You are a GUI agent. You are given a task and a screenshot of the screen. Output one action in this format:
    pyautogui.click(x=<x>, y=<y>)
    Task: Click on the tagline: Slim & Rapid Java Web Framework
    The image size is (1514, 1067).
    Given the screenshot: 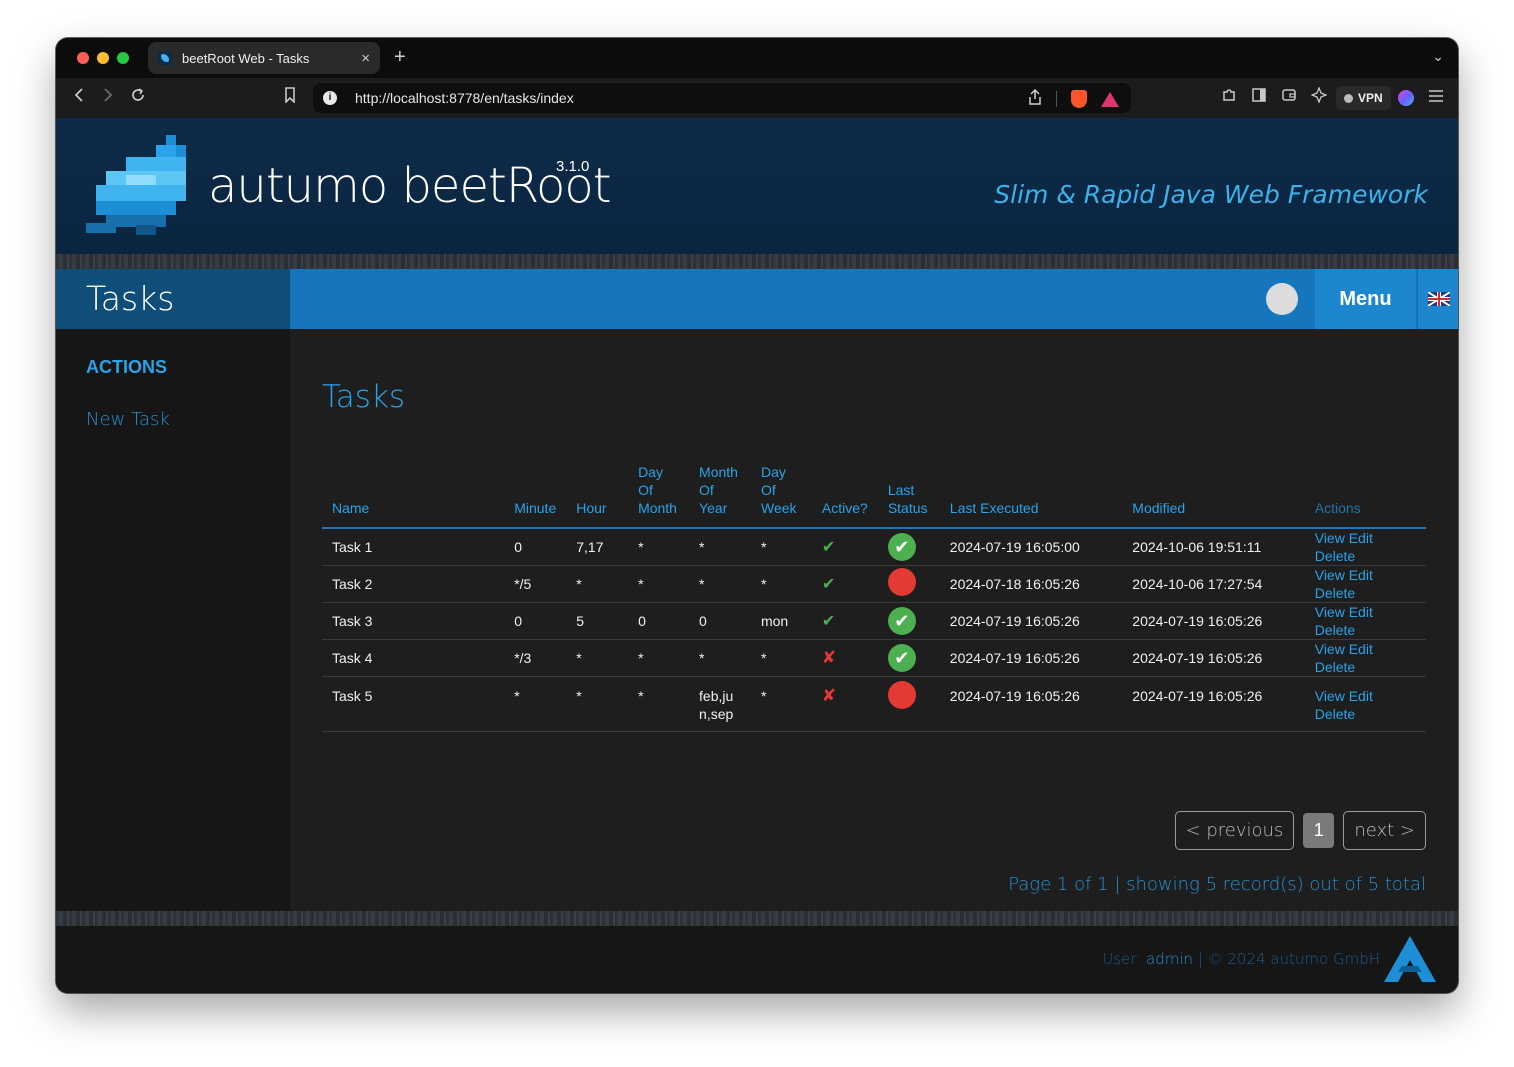 What is the action you would take?
    pyautogui.click(x=1211, y=194)
    